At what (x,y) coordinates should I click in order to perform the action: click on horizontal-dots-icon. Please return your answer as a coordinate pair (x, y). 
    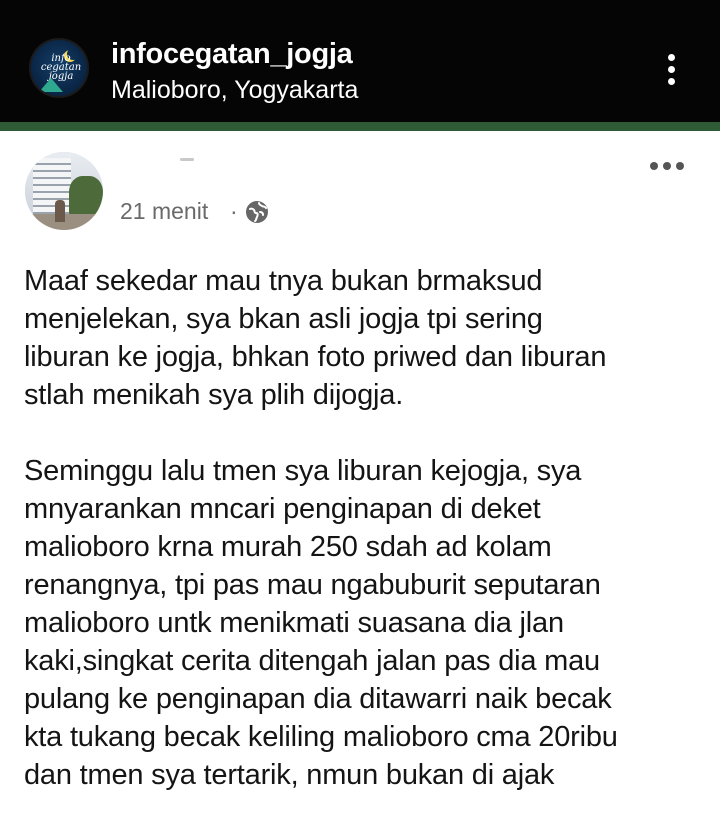
    Looking at the image, I should click on (666, 166).